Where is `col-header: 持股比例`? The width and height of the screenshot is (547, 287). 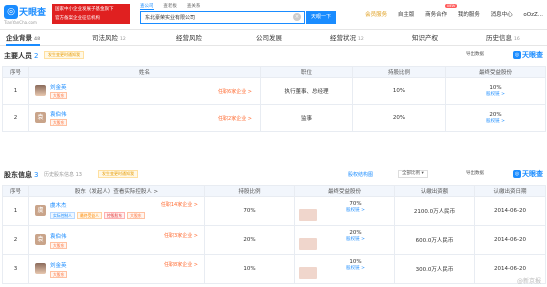
col-header: 持股比例 is located at coordinates (399, 72).